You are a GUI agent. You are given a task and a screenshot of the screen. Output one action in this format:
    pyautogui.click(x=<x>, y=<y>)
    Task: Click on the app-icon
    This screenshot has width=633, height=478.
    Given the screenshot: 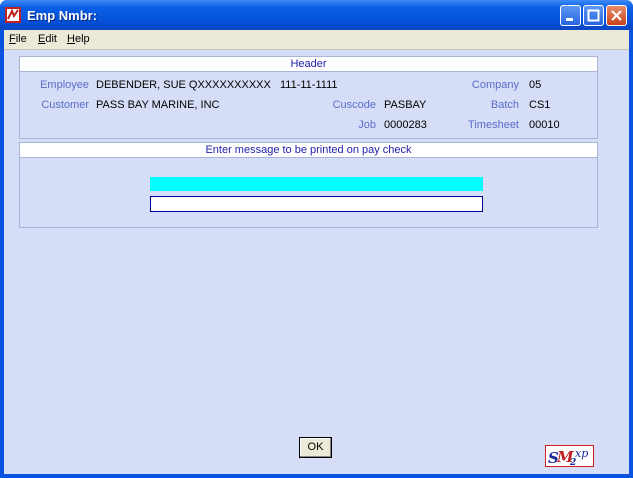 What is the action you would take?
    pyautogui.click(x=13, y=15)
    